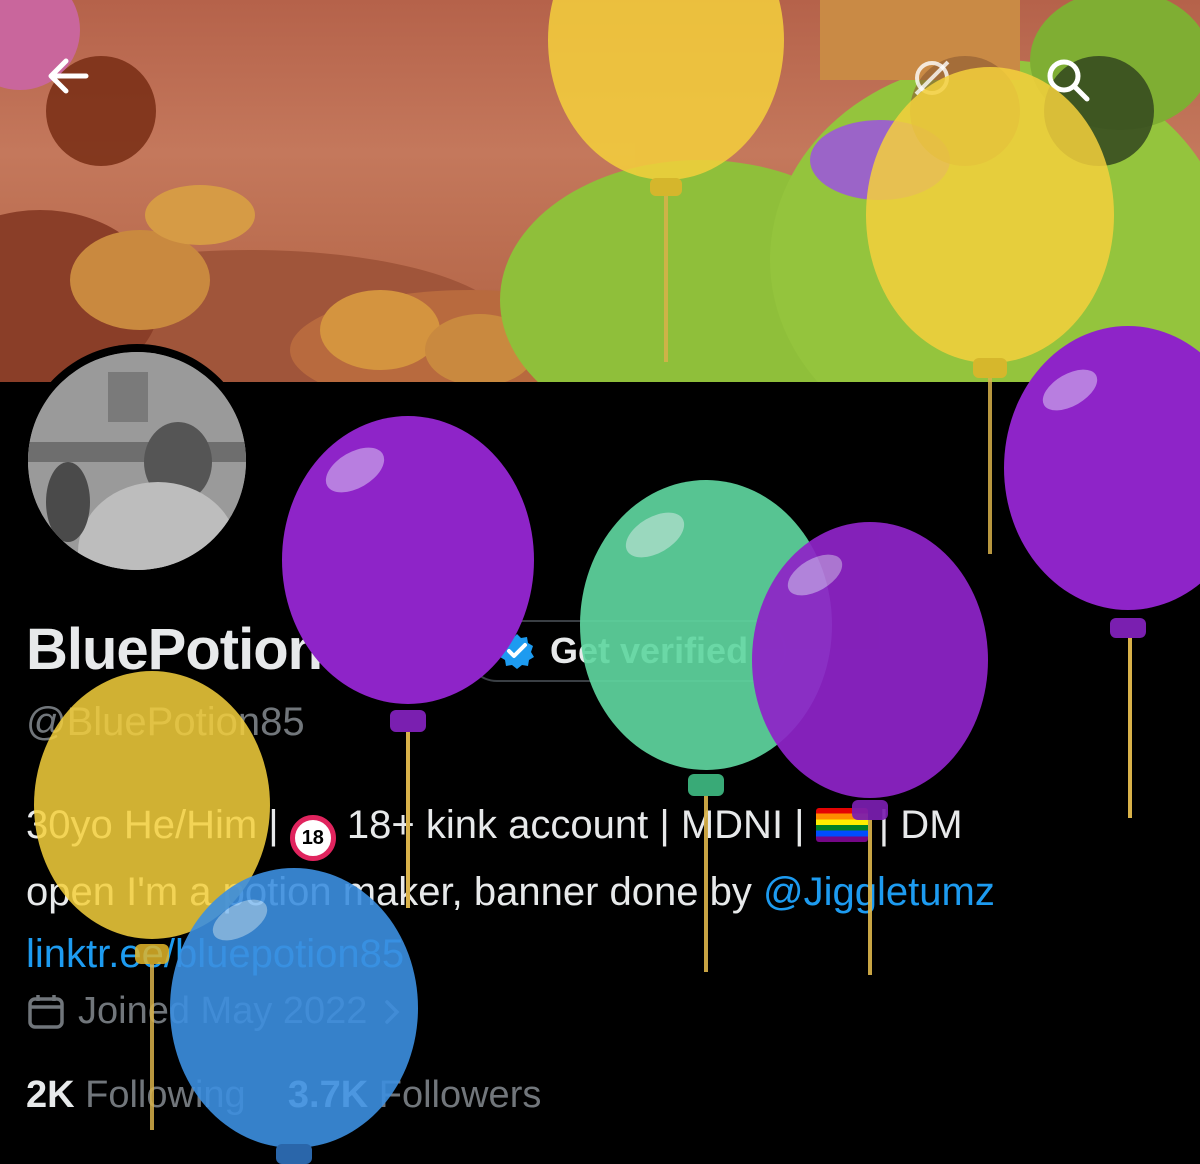  What do you see at coordinates (575, 825) in the screenshot?
I see `bio-text: 18+ kink account | MDNI |` at bounding box center [575, 825].